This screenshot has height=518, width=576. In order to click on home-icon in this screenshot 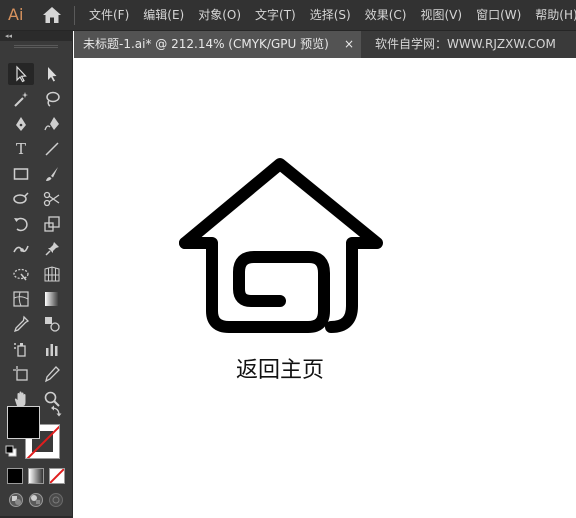, I will do `click(52, 15)`.